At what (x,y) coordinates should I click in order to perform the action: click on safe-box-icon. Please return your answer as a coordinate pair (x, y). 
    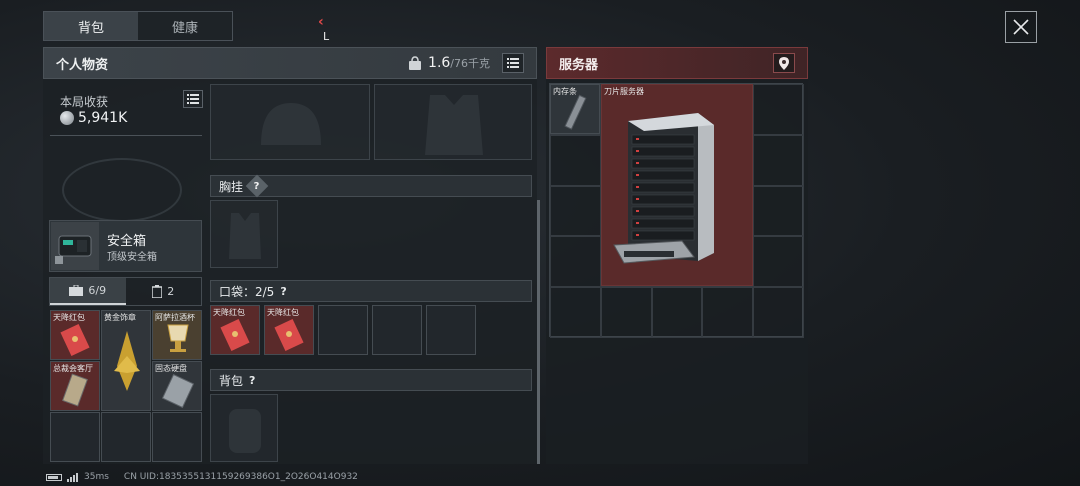
    Looking at the image, I should click on (75, 246).